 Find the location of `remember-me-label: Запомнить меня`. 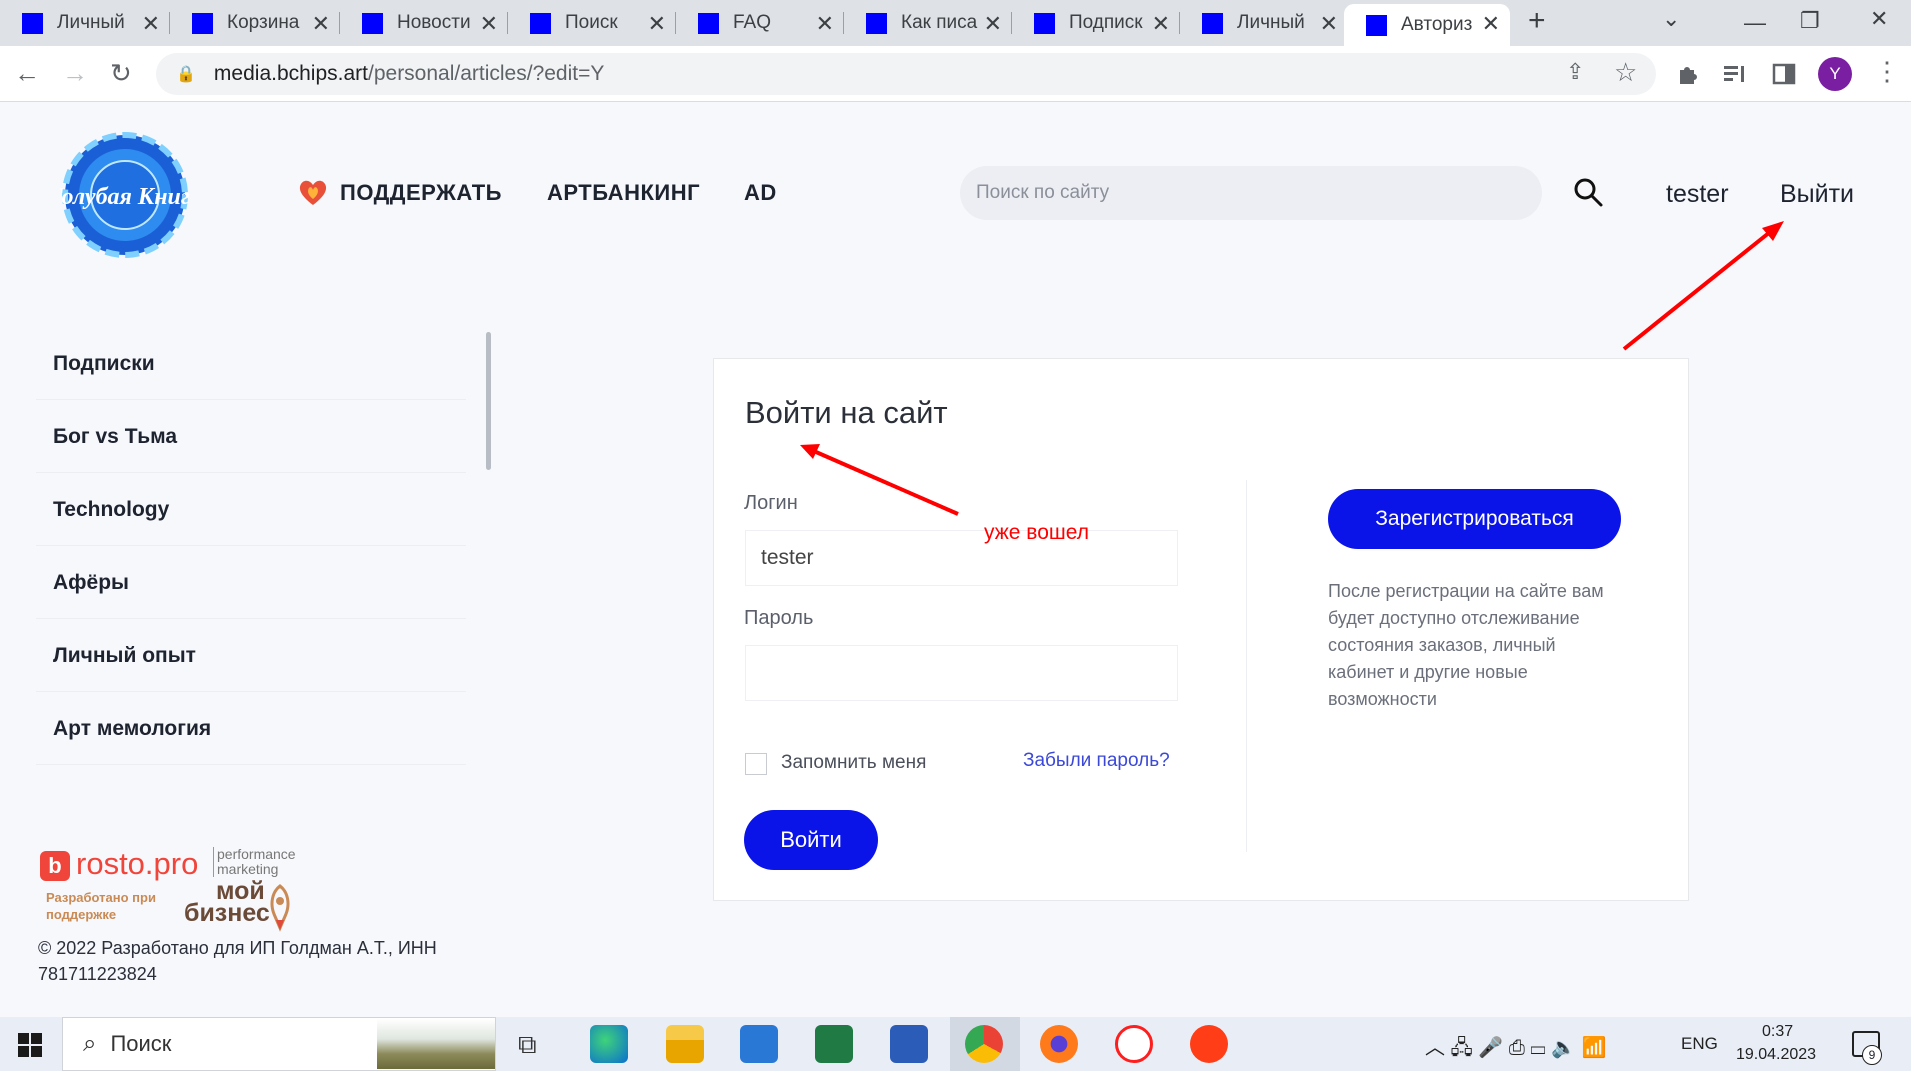

remember-me-label: Запомнить меня is located at coordinates (853, 763).